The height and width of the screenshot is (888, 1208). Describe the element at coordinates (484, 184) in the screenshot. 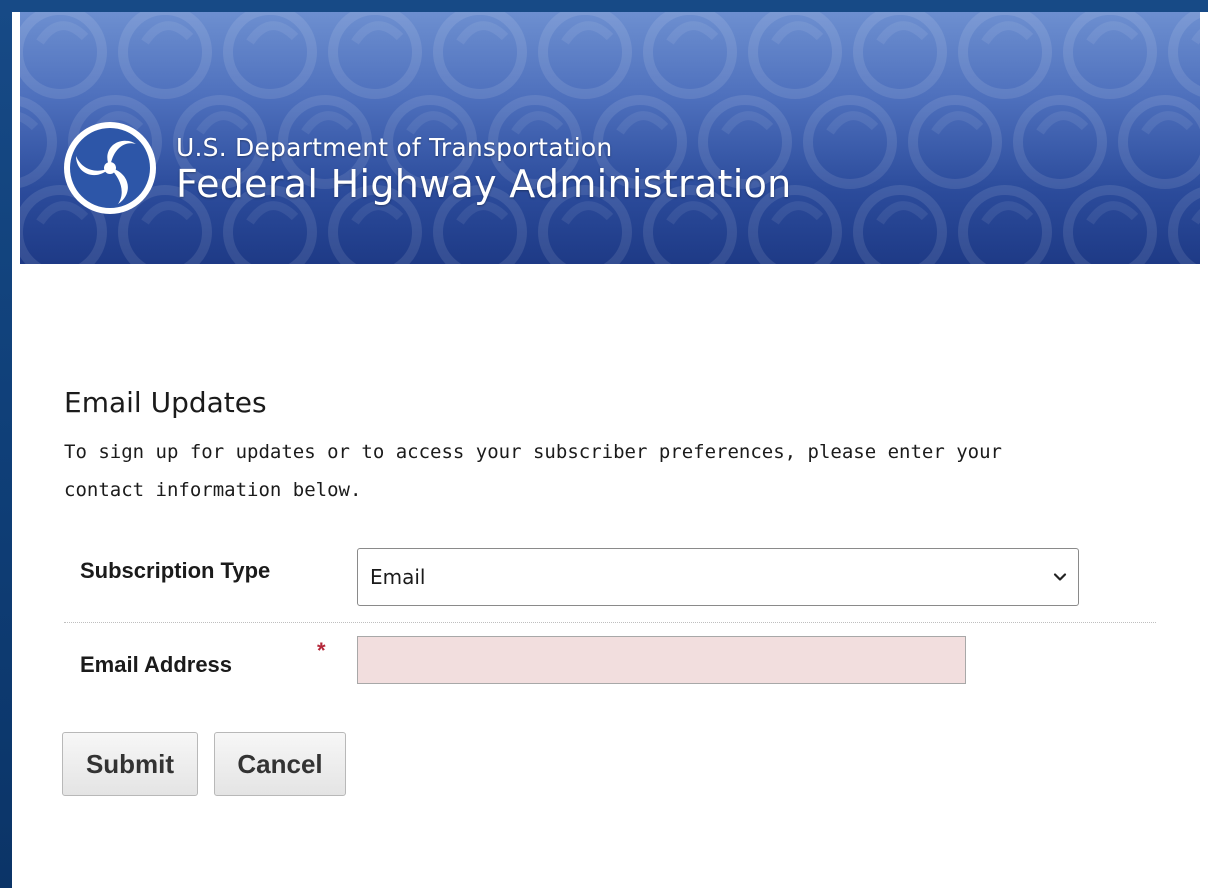

I see `agency-name: Federal Highway Administration` at that location.